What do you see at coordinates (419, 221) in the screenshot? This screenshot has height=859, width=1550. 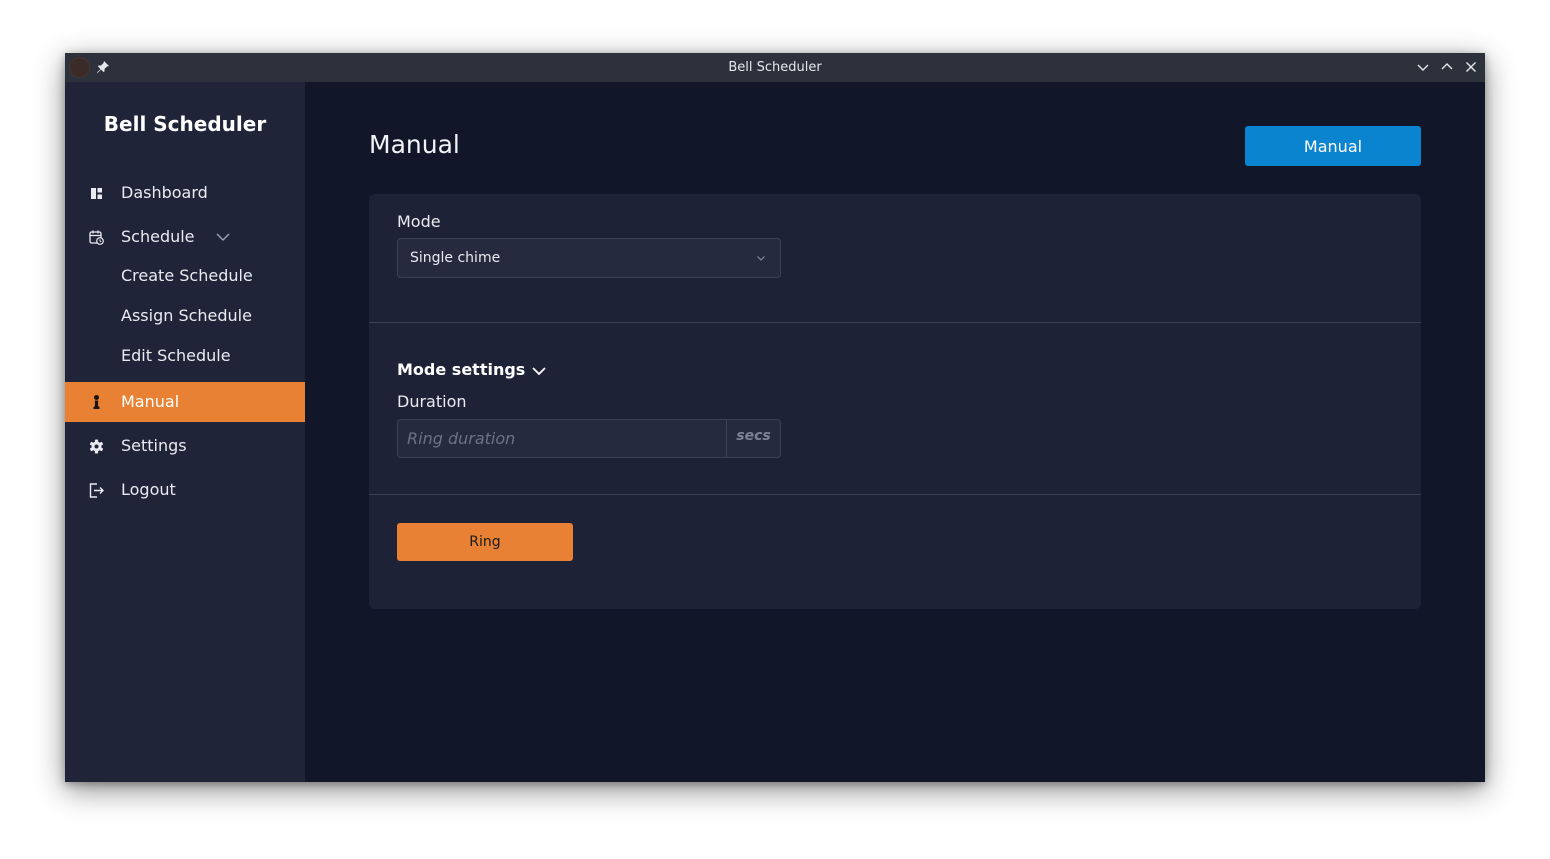 I see `mode-label: Mode` at bounding box center [419, 221].